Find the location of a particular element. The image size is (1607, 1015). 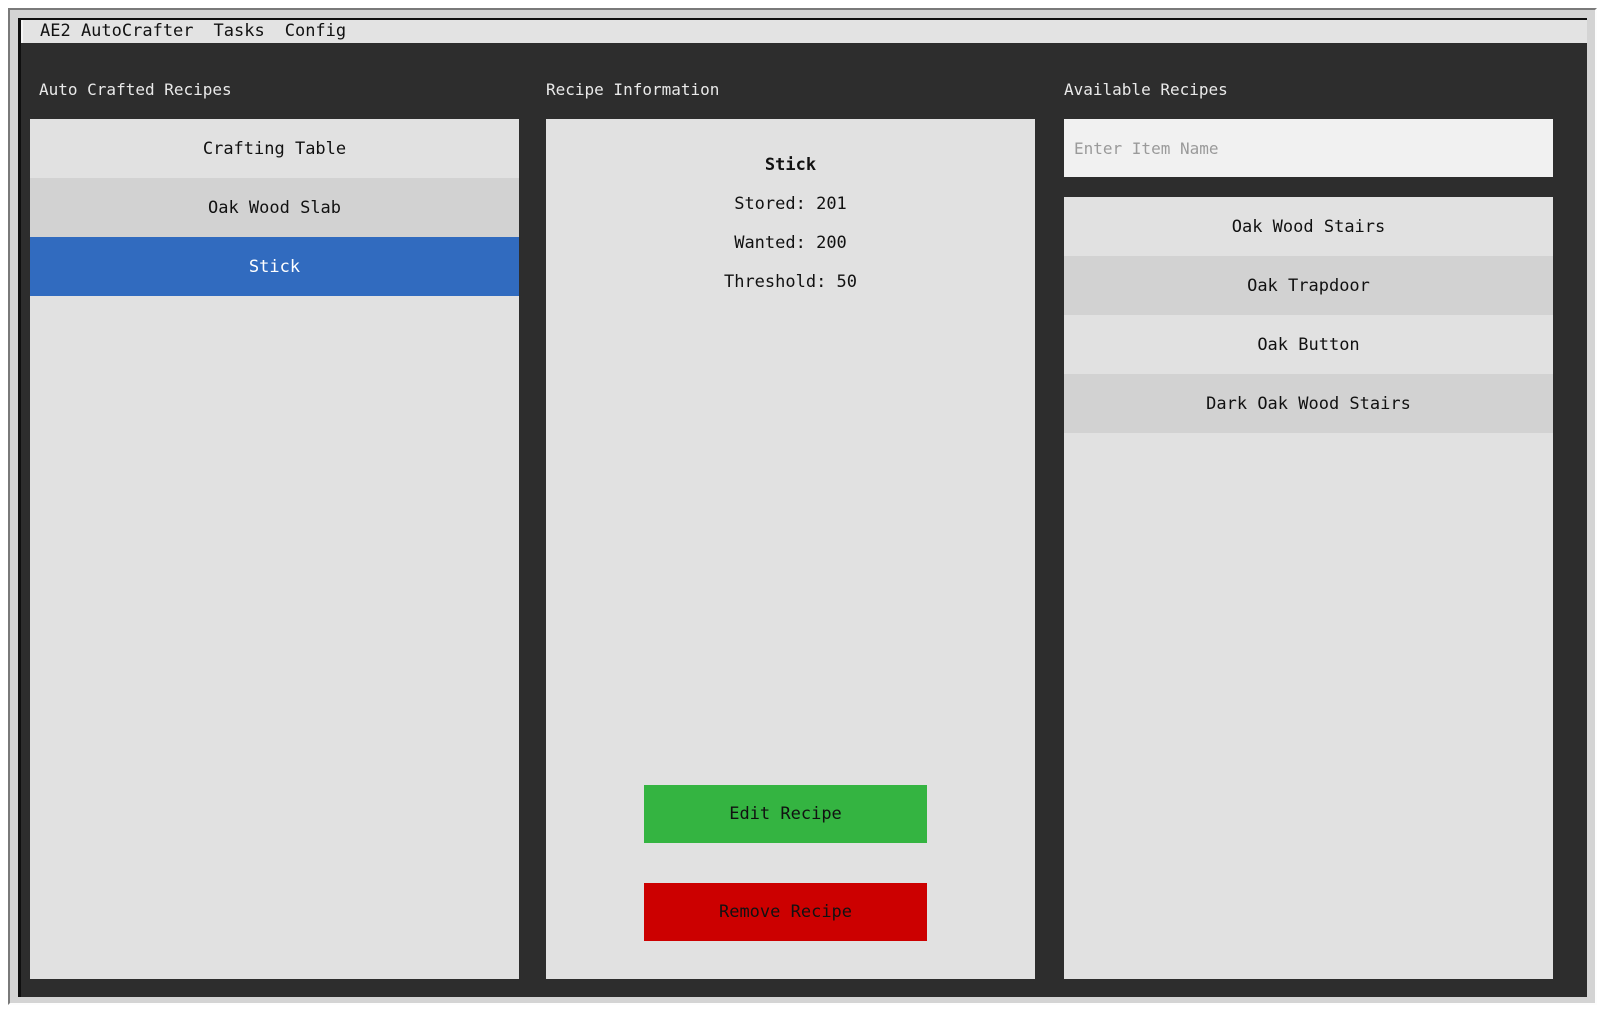

recipe-threshold: Threshold: 50 is located at coordinates (790, 282).